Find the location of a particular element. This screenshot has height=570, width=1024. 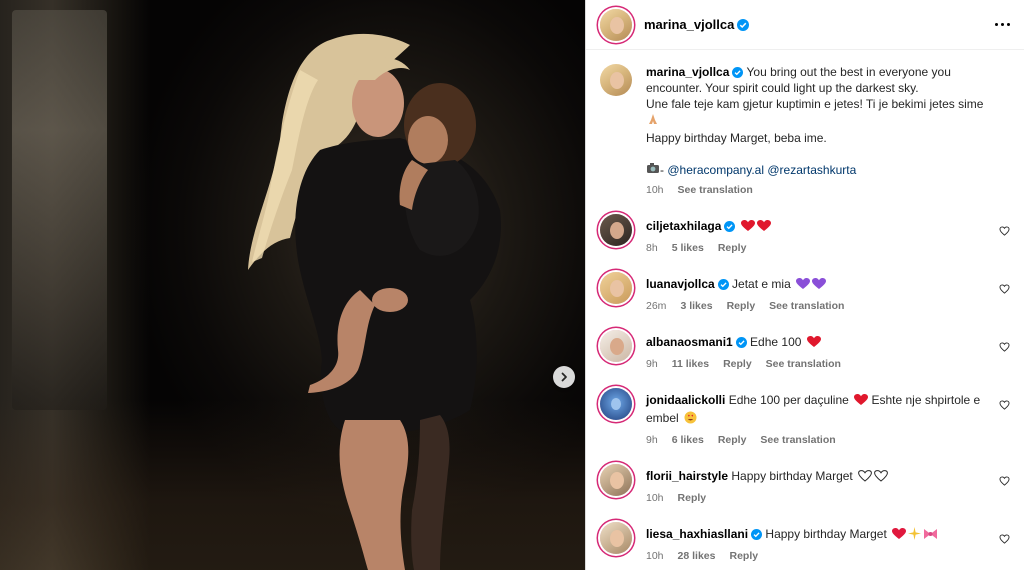

commenter-username: jonidaalickolli is located at coordinates (685, 400).